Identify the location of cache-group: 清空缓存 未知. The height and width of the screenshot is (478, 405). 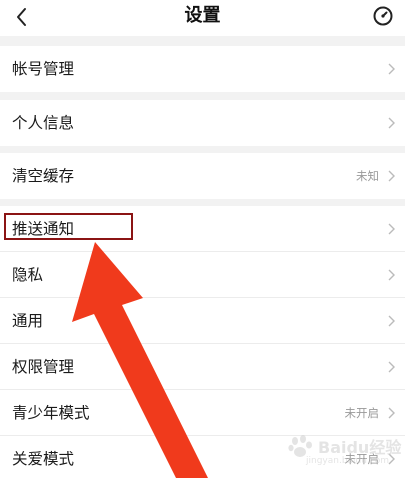
(202, 176).